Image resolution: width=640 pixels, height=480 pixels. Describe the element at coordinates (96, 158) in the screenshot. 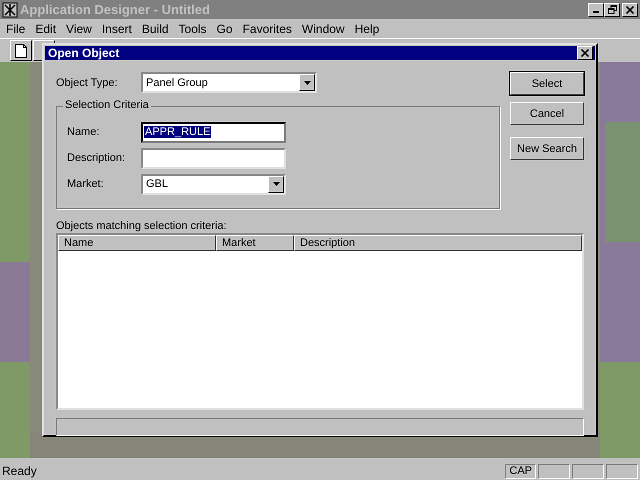

I see `field-label: Description:` at that location.